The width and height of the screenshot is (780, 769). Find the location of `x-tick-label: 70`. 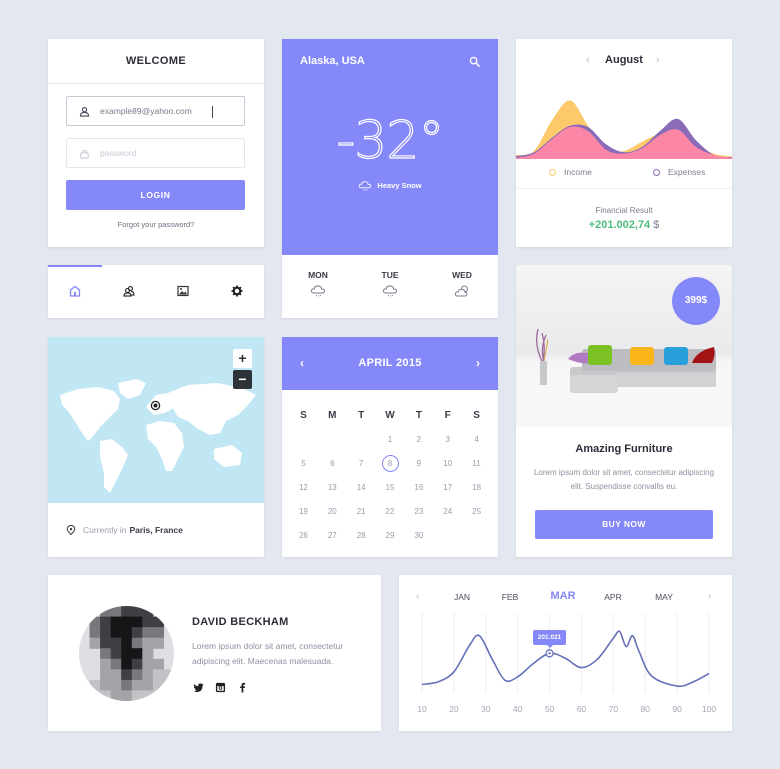

x-tick-label: 70 is located at coordinates (613, 709).